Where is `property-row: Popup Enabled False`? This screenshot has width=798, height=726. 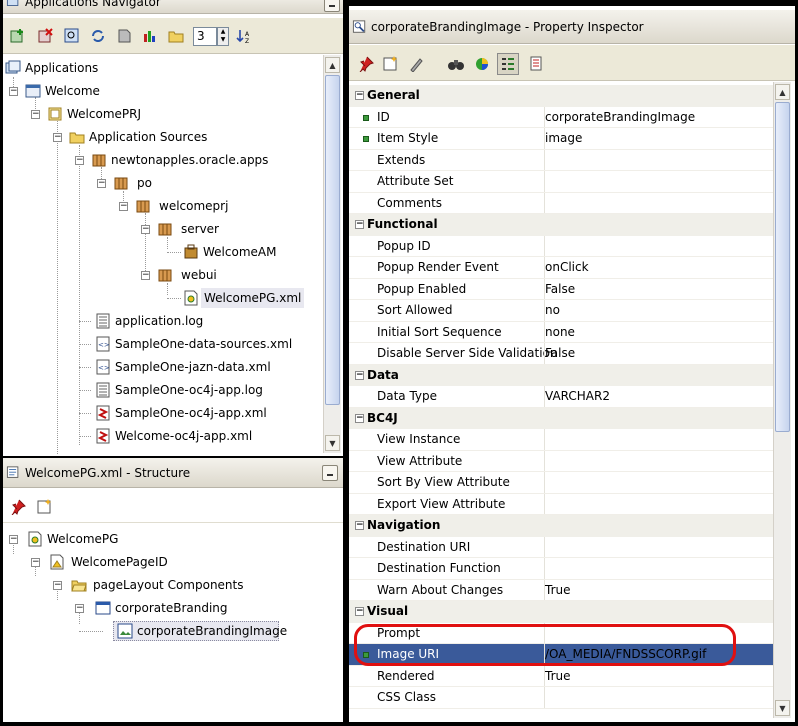 property-row: Popup Enabled False is located at coordinates (561, 289).